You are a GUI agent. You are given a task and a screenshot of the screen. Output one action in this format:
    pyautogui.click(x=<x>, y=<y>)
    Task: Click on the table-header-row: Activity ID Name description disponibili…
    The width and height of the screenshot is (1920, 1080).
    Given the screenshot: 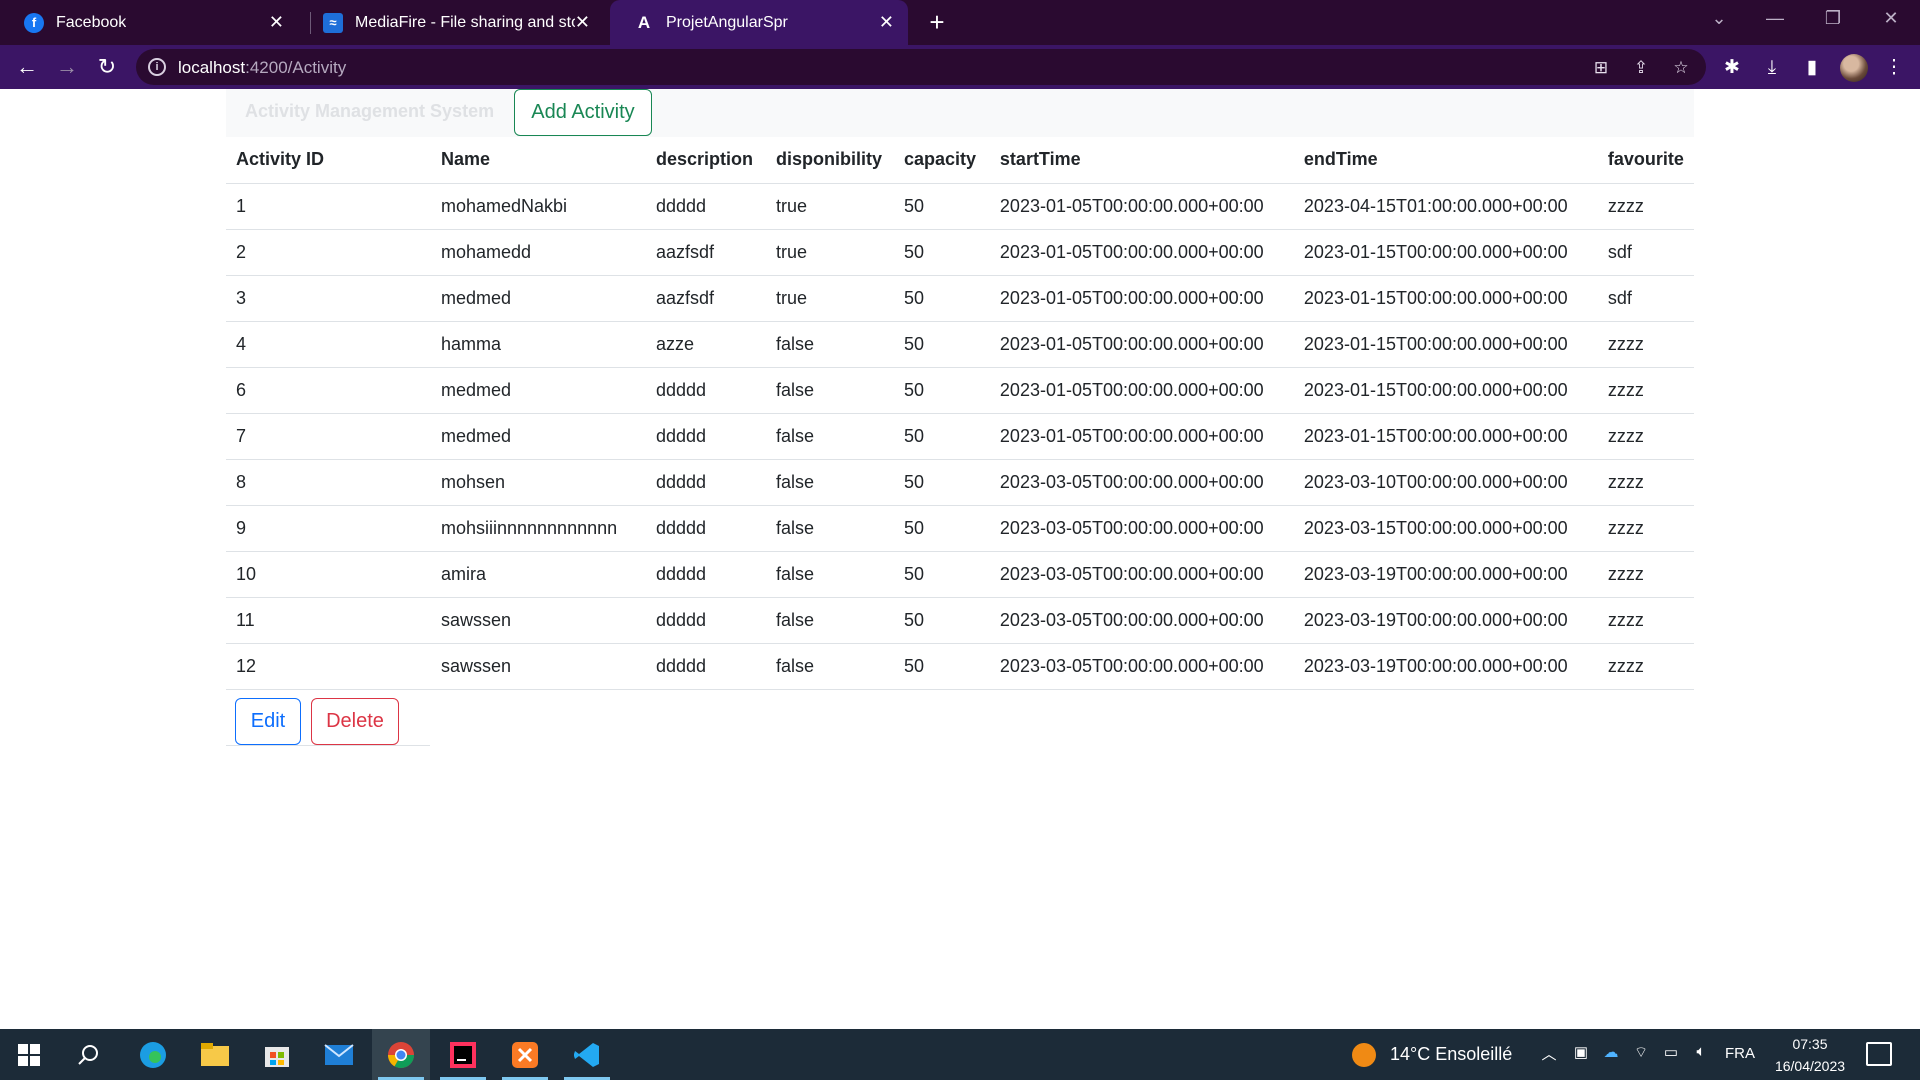 What is the action you would take?
    pyautogui.click(x=960, y=160)
    